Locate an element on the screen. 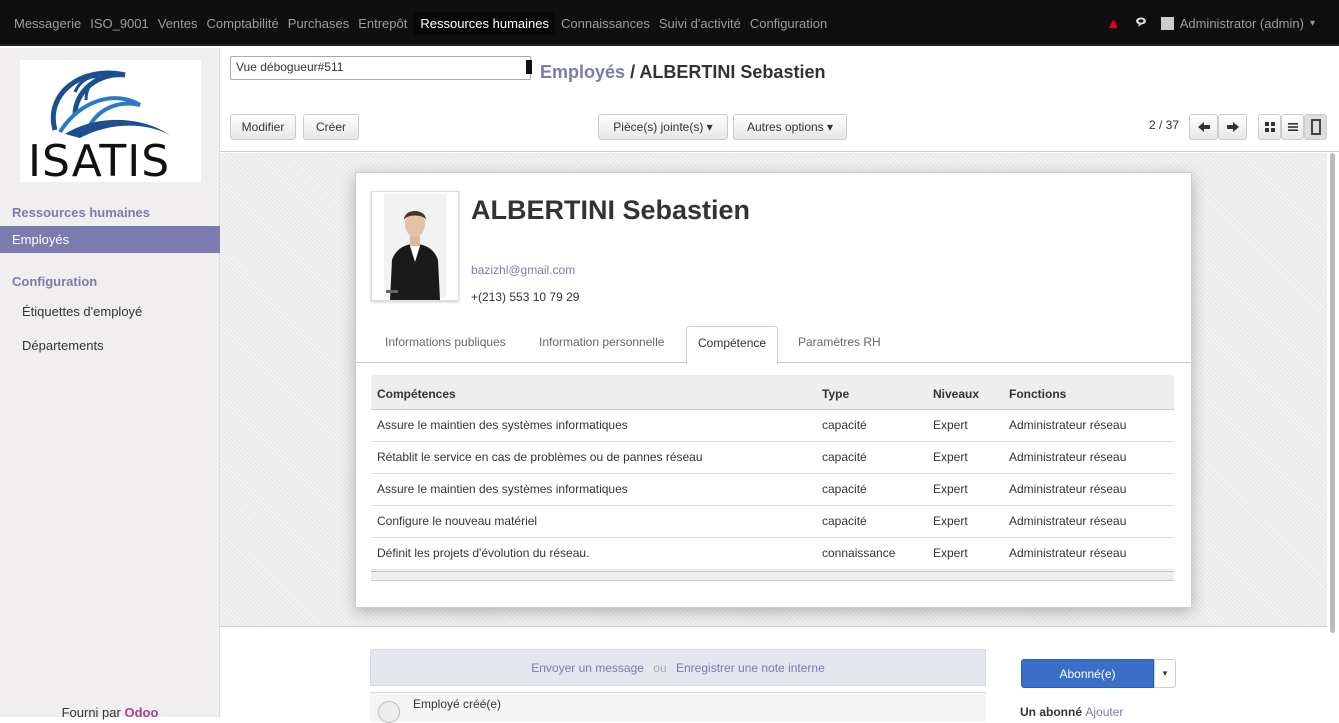 This screenshot has height=723, width=1339. sidebar-item-departements: Départements is located at coordinates (110, 345).